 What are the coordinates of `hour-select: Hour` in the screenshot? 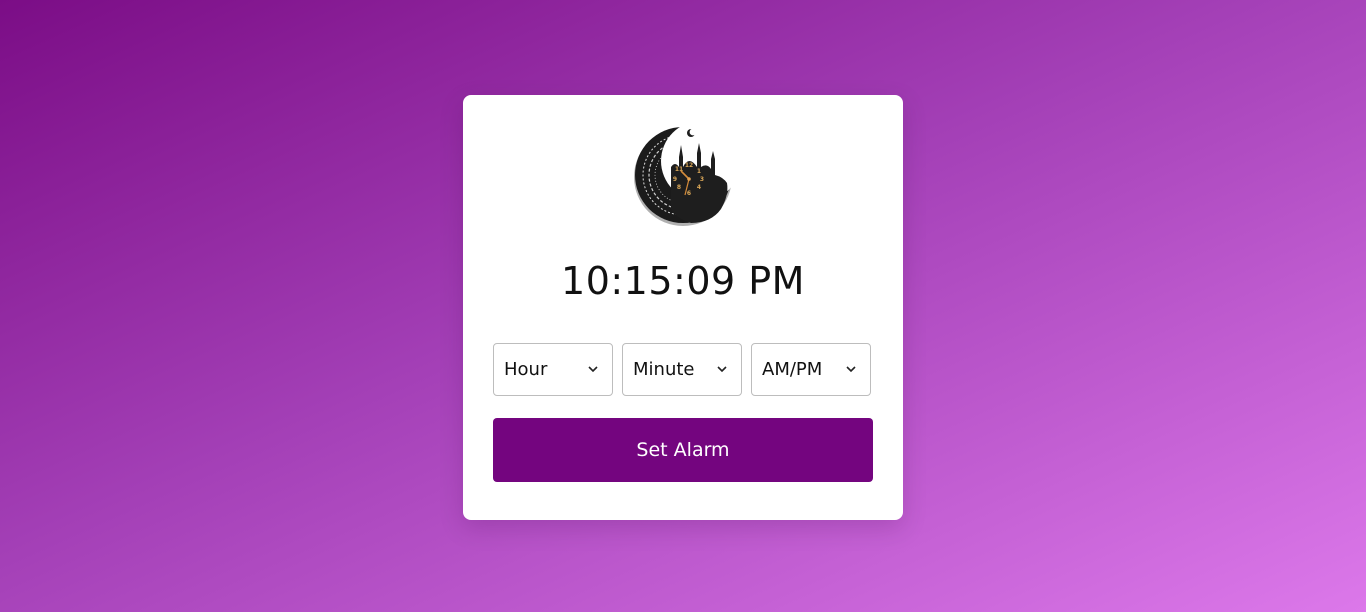 It's located at (553, 369).